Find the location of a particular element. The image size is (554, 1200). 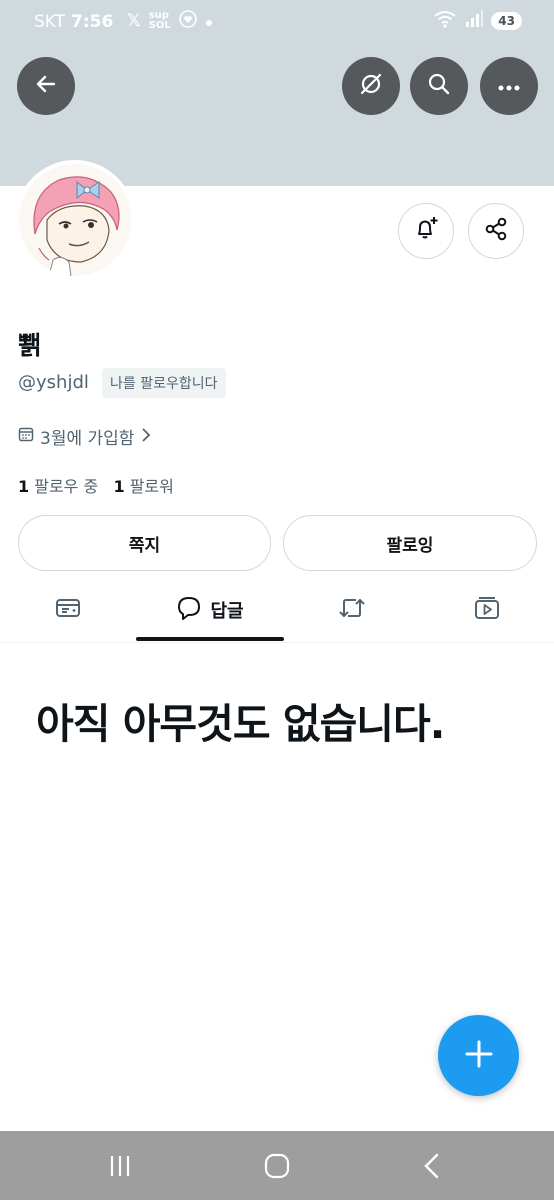

search-icon is located at coordinates (439, 86).